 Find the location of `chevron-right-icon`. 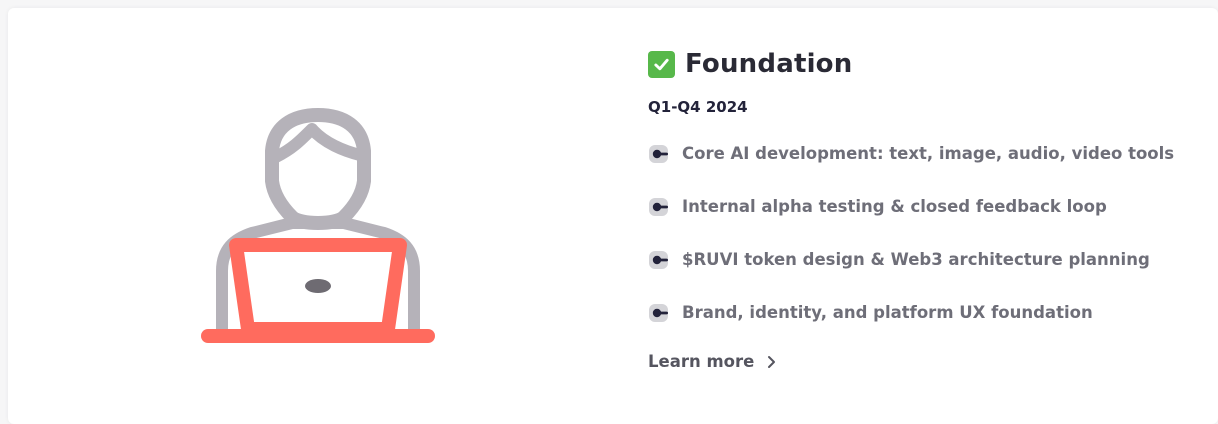

chevron-right-icon is located at coordinates (772, 361).